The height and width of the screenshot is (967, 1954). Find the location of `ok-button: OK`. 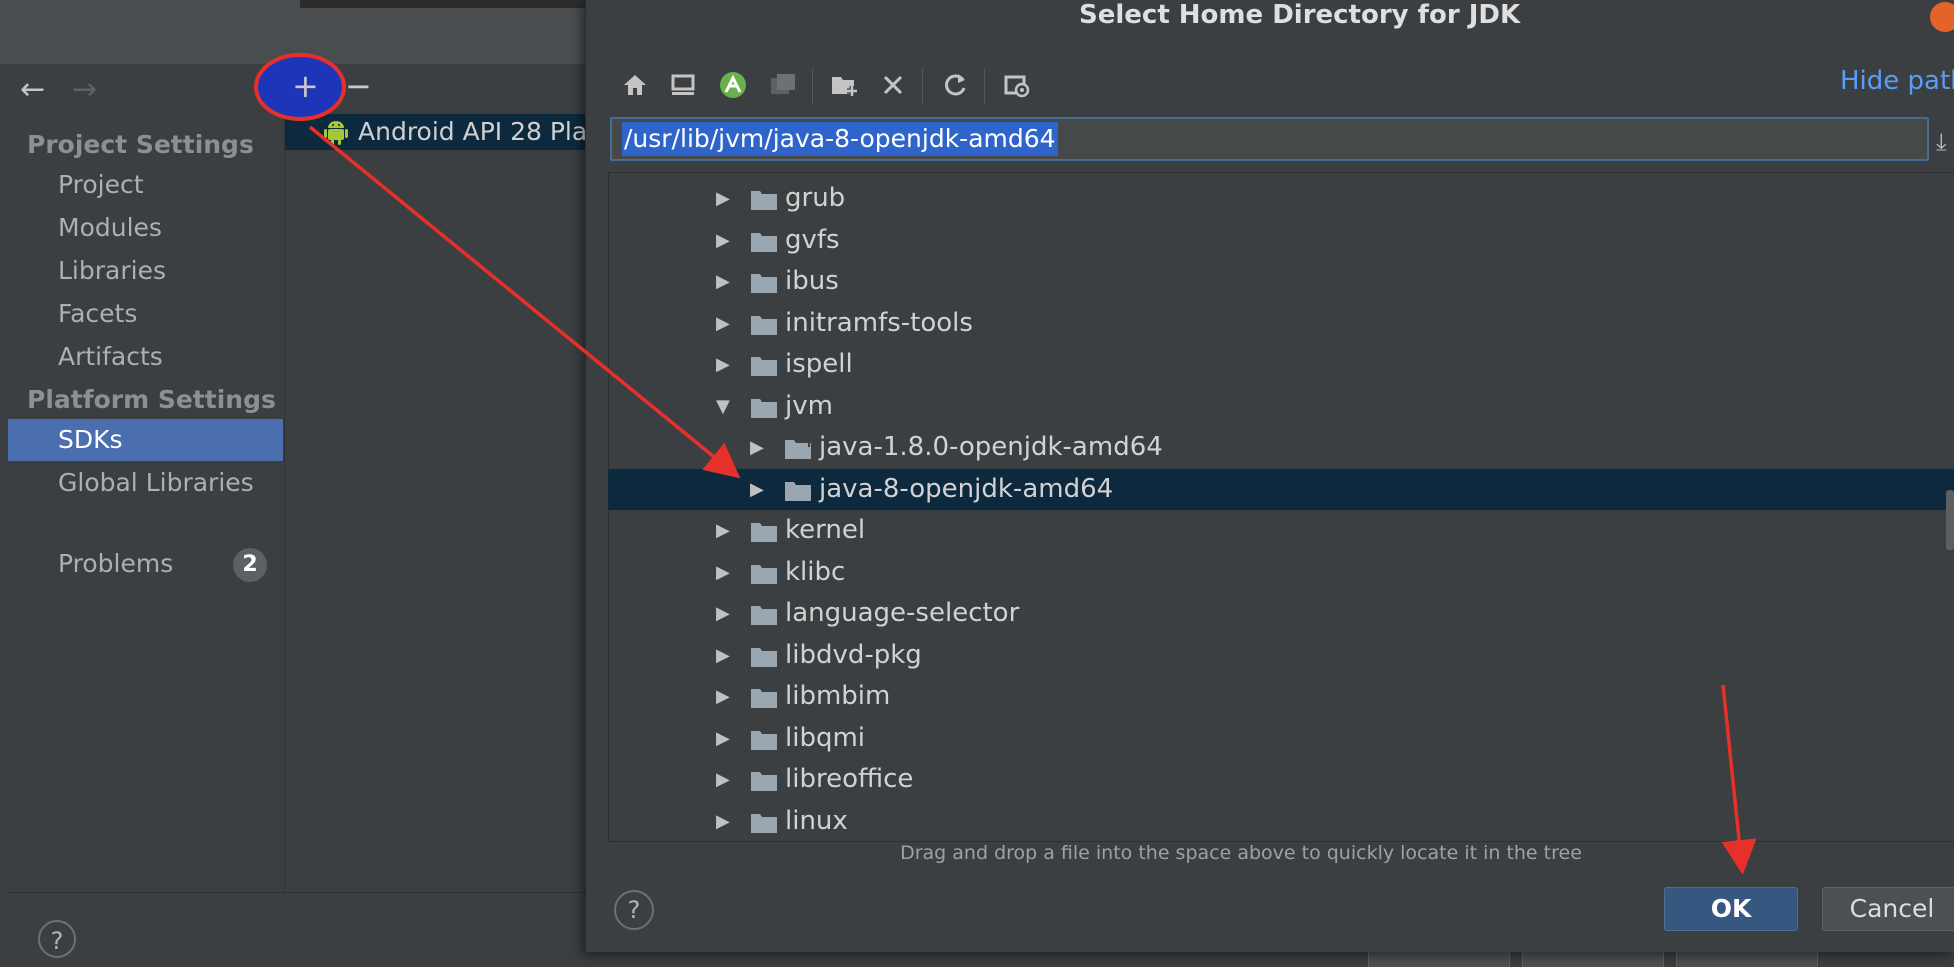

ok-button: OK is located at coordinates (1731, 909).